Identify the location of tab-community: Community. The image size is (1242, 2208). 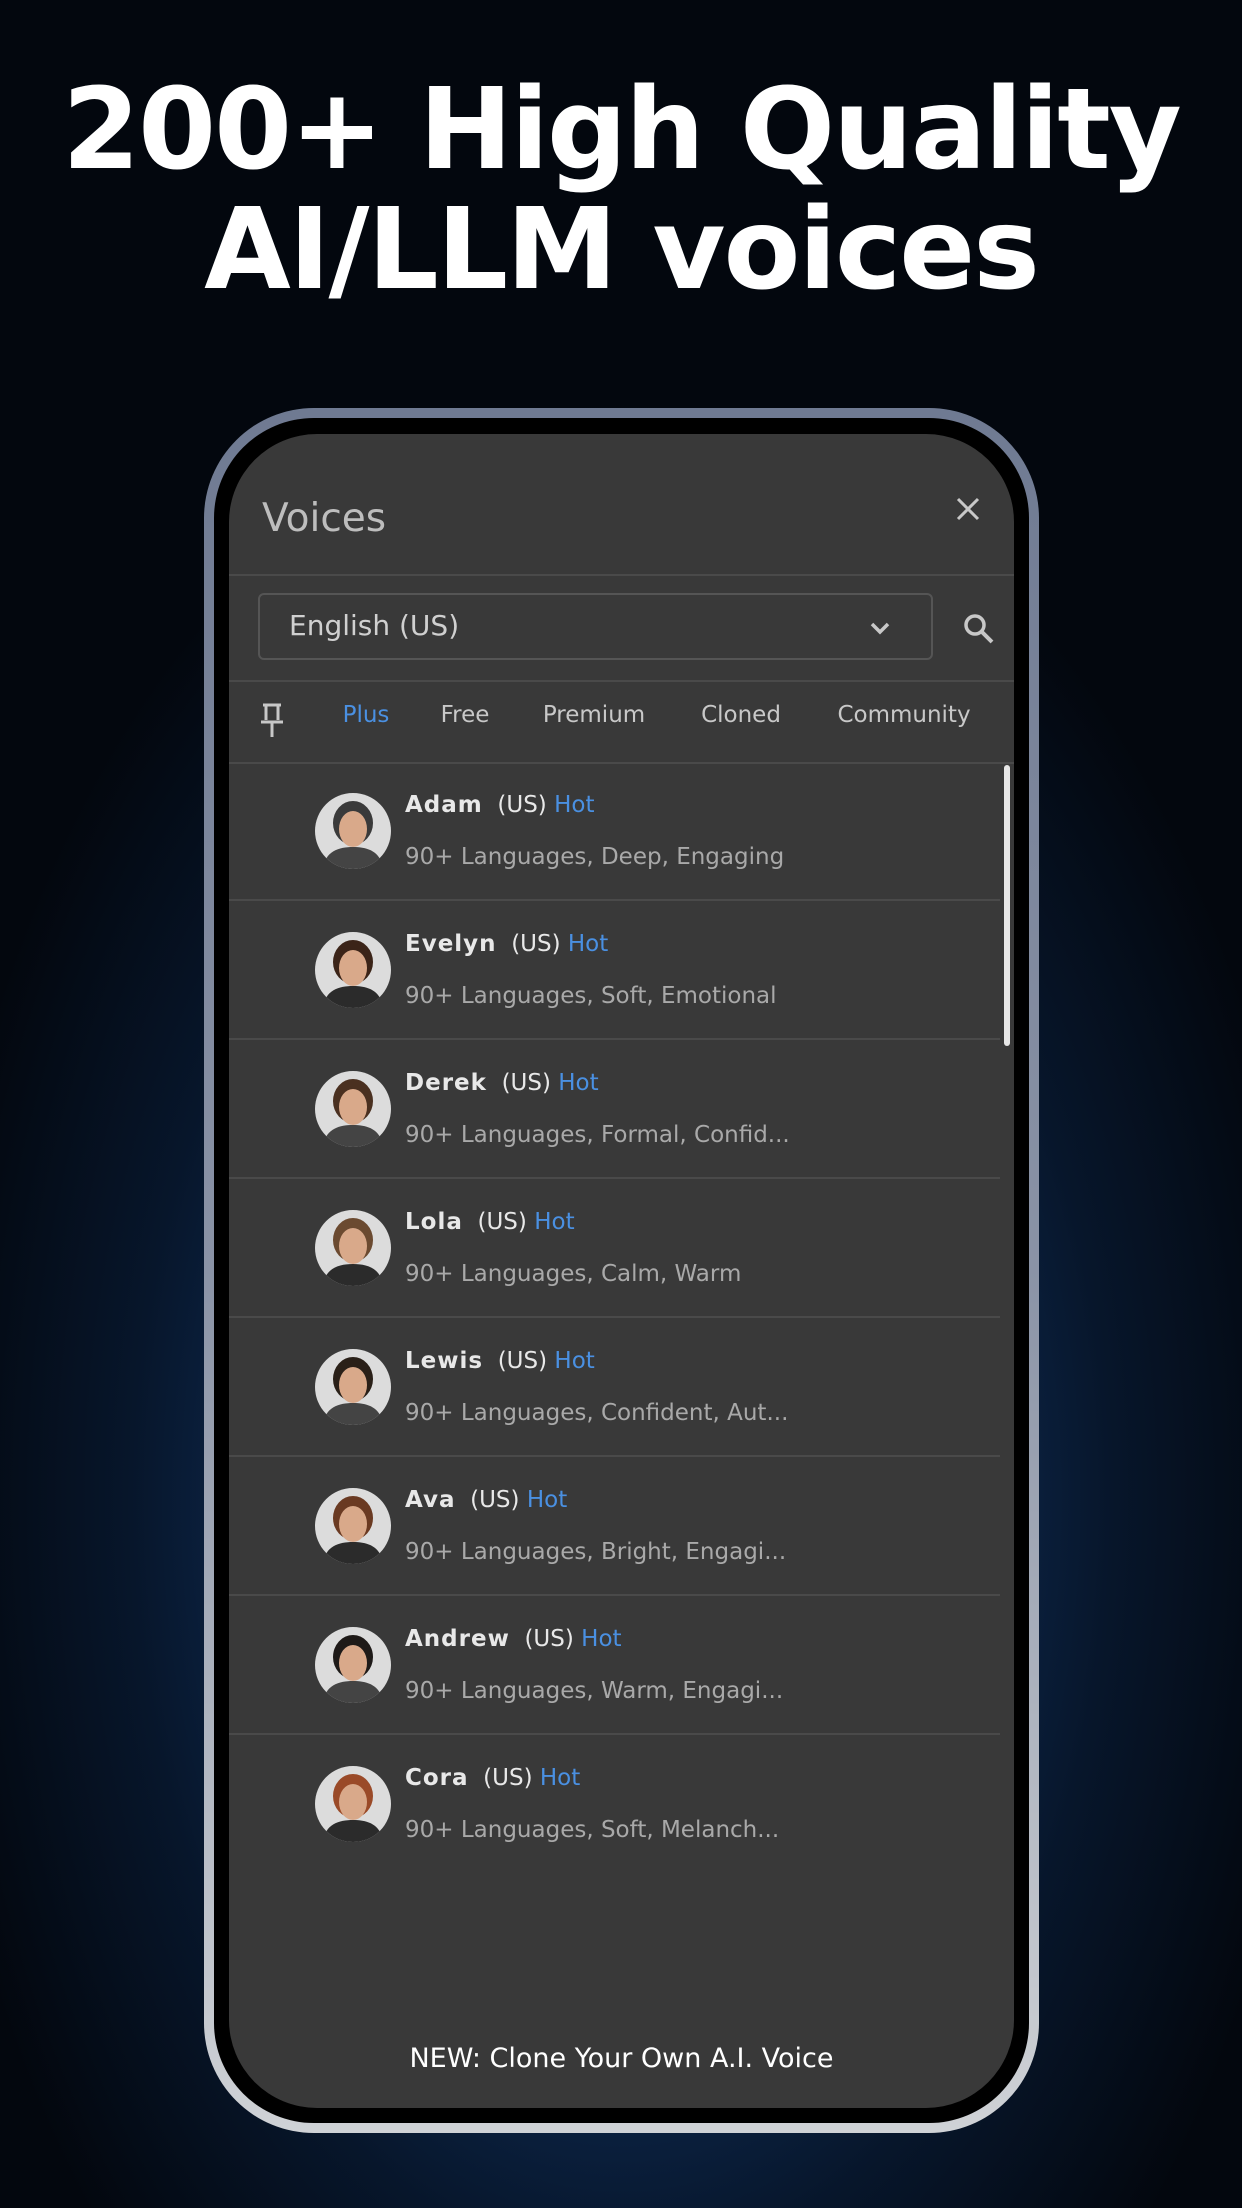
(903, 715).